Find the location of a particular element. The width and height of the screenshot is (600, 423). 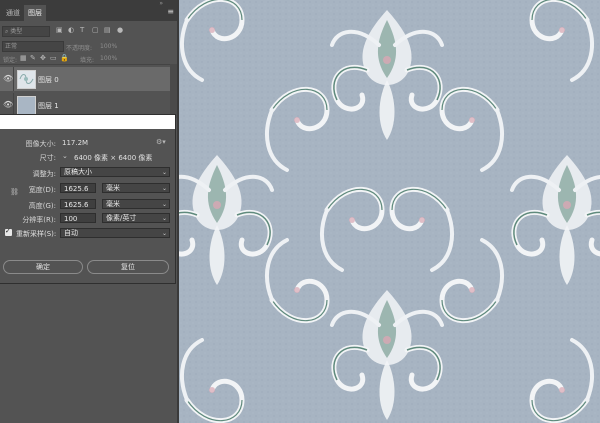

width-unit-select: 毫米 ⌄ is located at coordinates (136, 188).